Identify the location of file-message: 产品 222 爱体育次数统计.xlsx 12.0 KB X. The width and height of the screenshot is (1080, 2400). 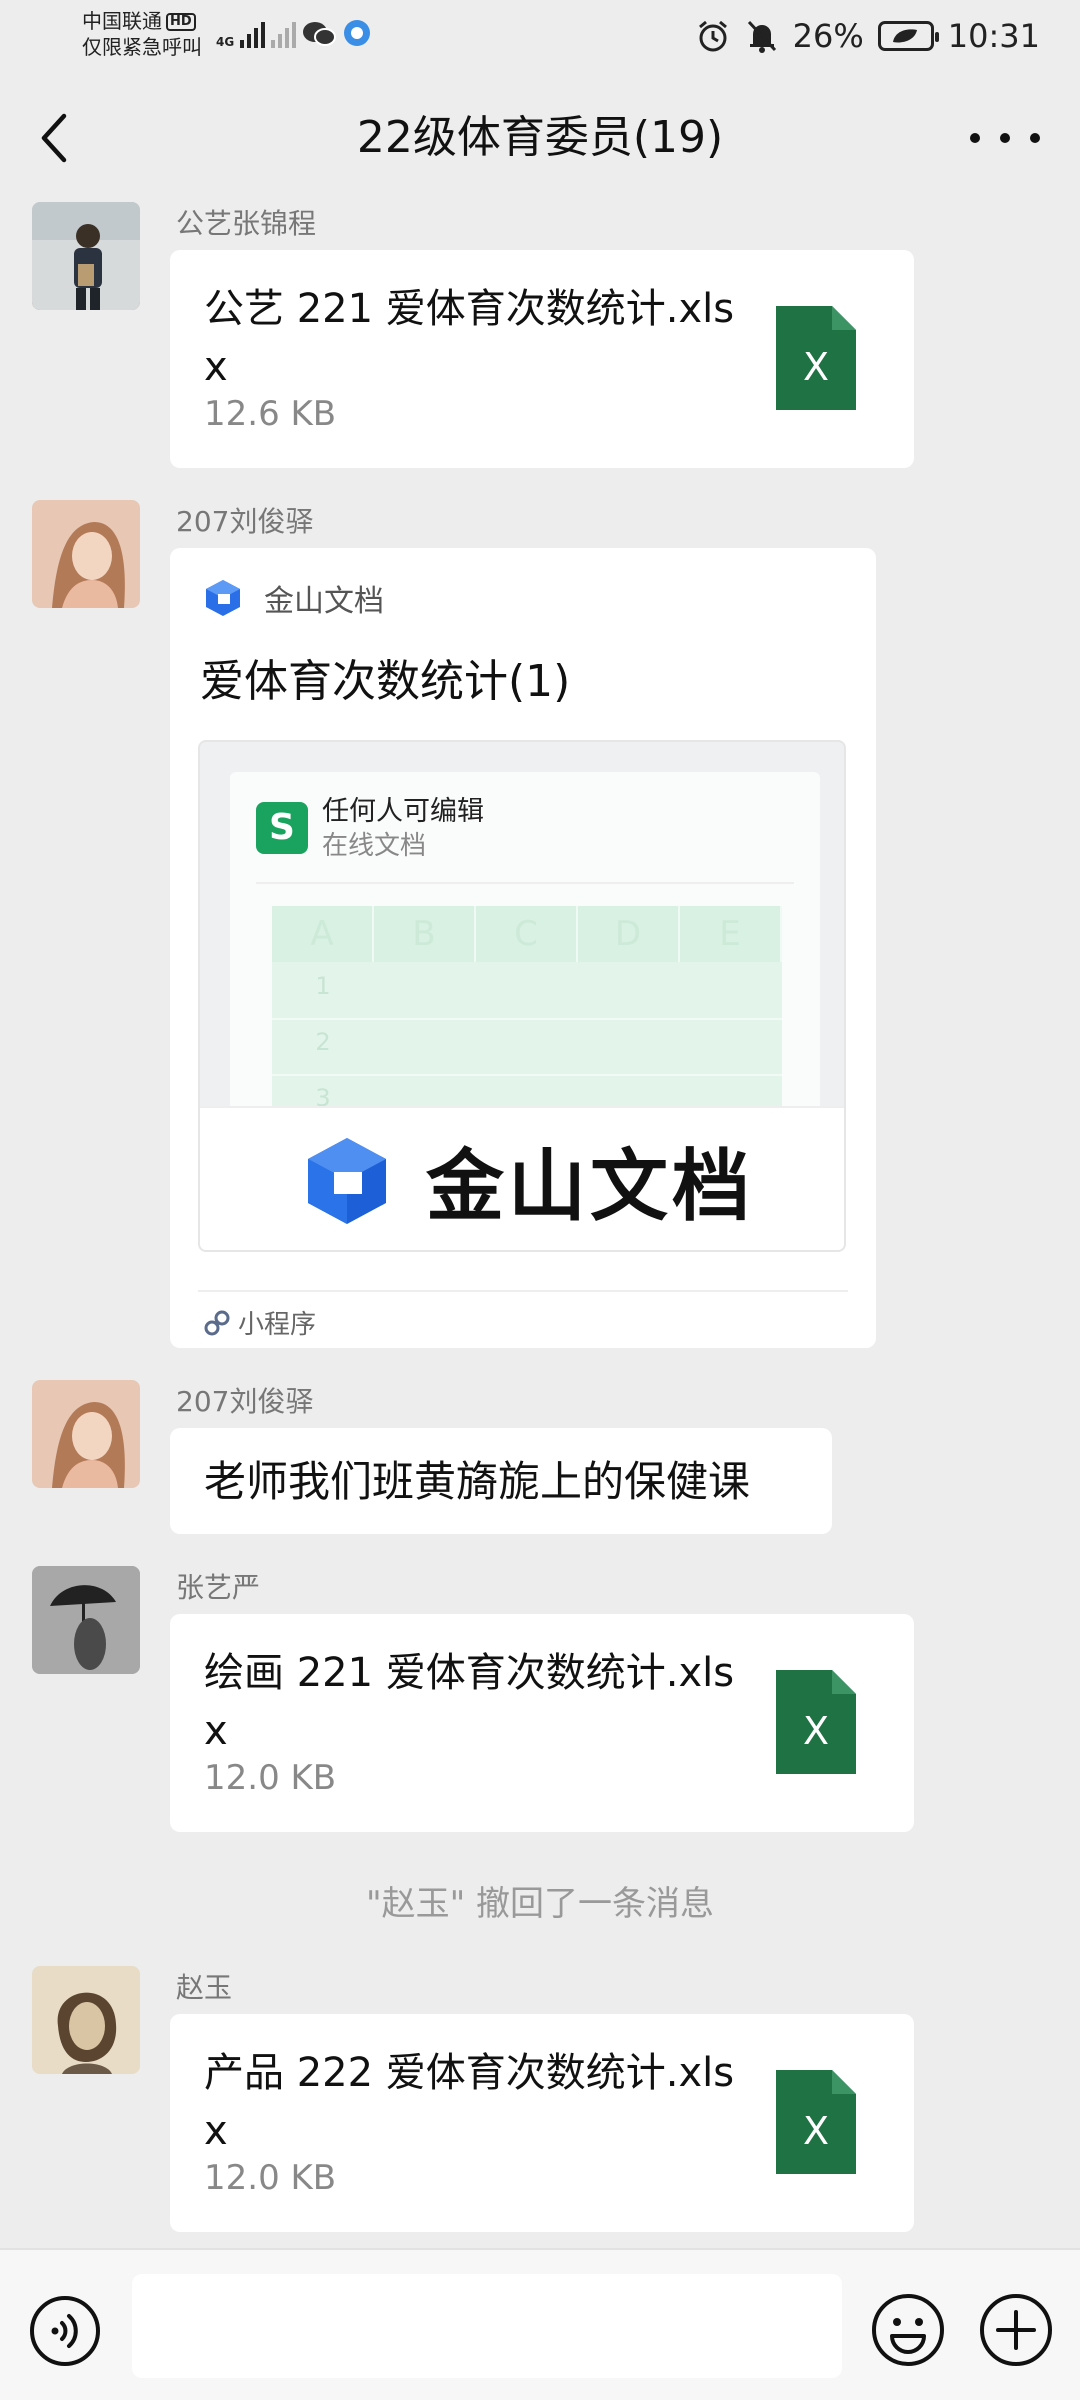
(542, 2123).